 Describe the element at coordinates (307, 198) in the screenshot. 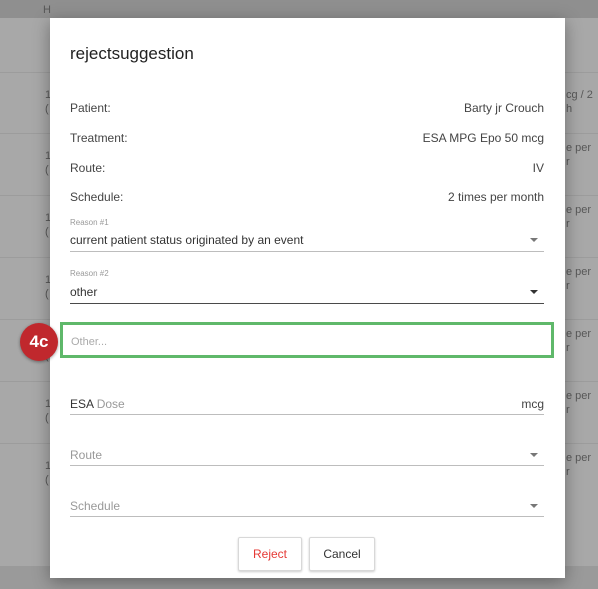

I see `info-row-schedule: Schedule: 2 times per month` at that location.